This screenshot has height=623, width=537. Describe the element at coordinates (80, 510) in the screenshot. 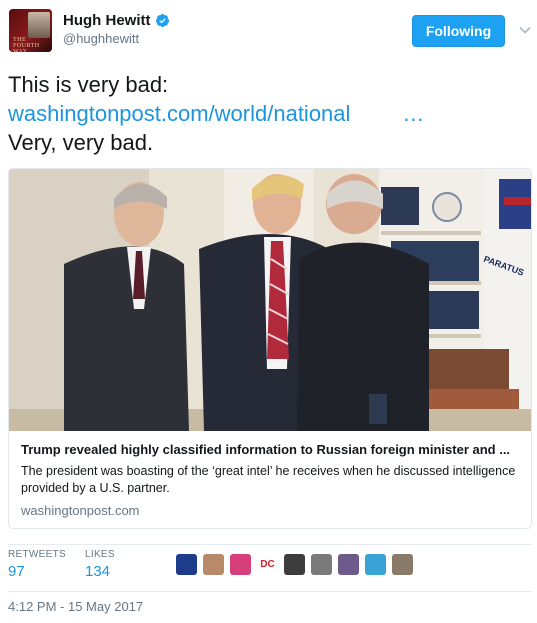

I see `card-domain: washingtonpost.com` at that location.